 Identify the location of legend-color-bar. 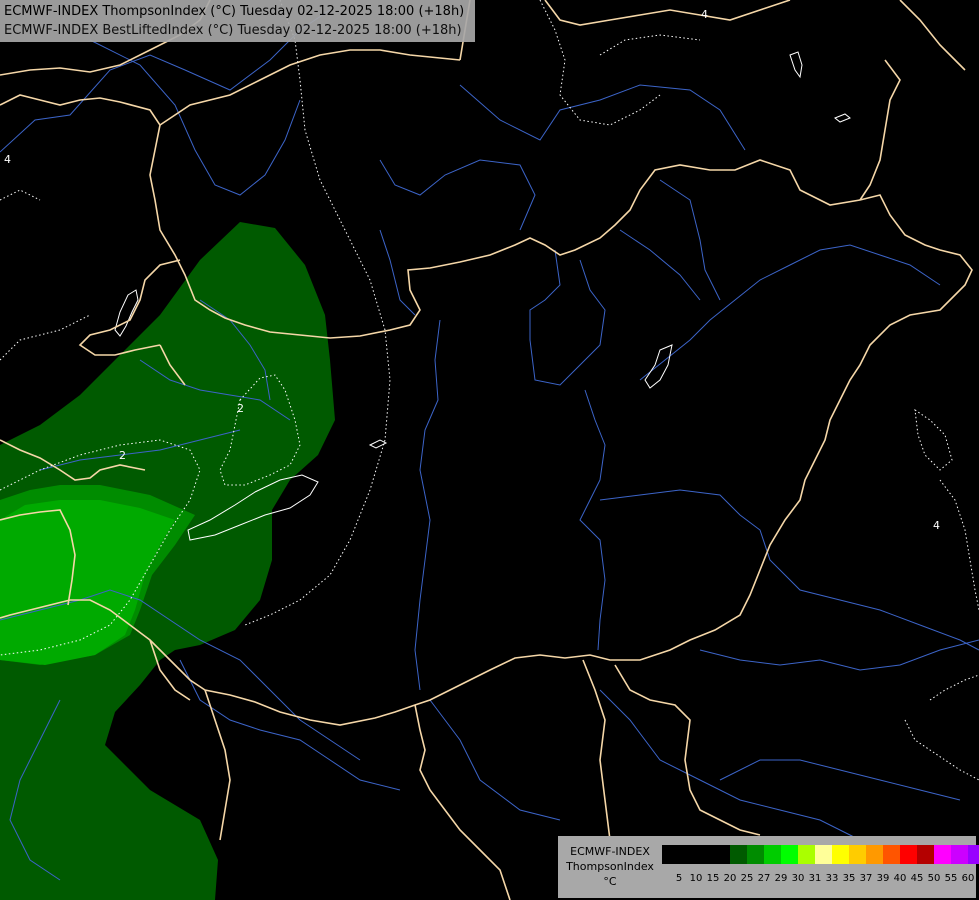
(820, 854).